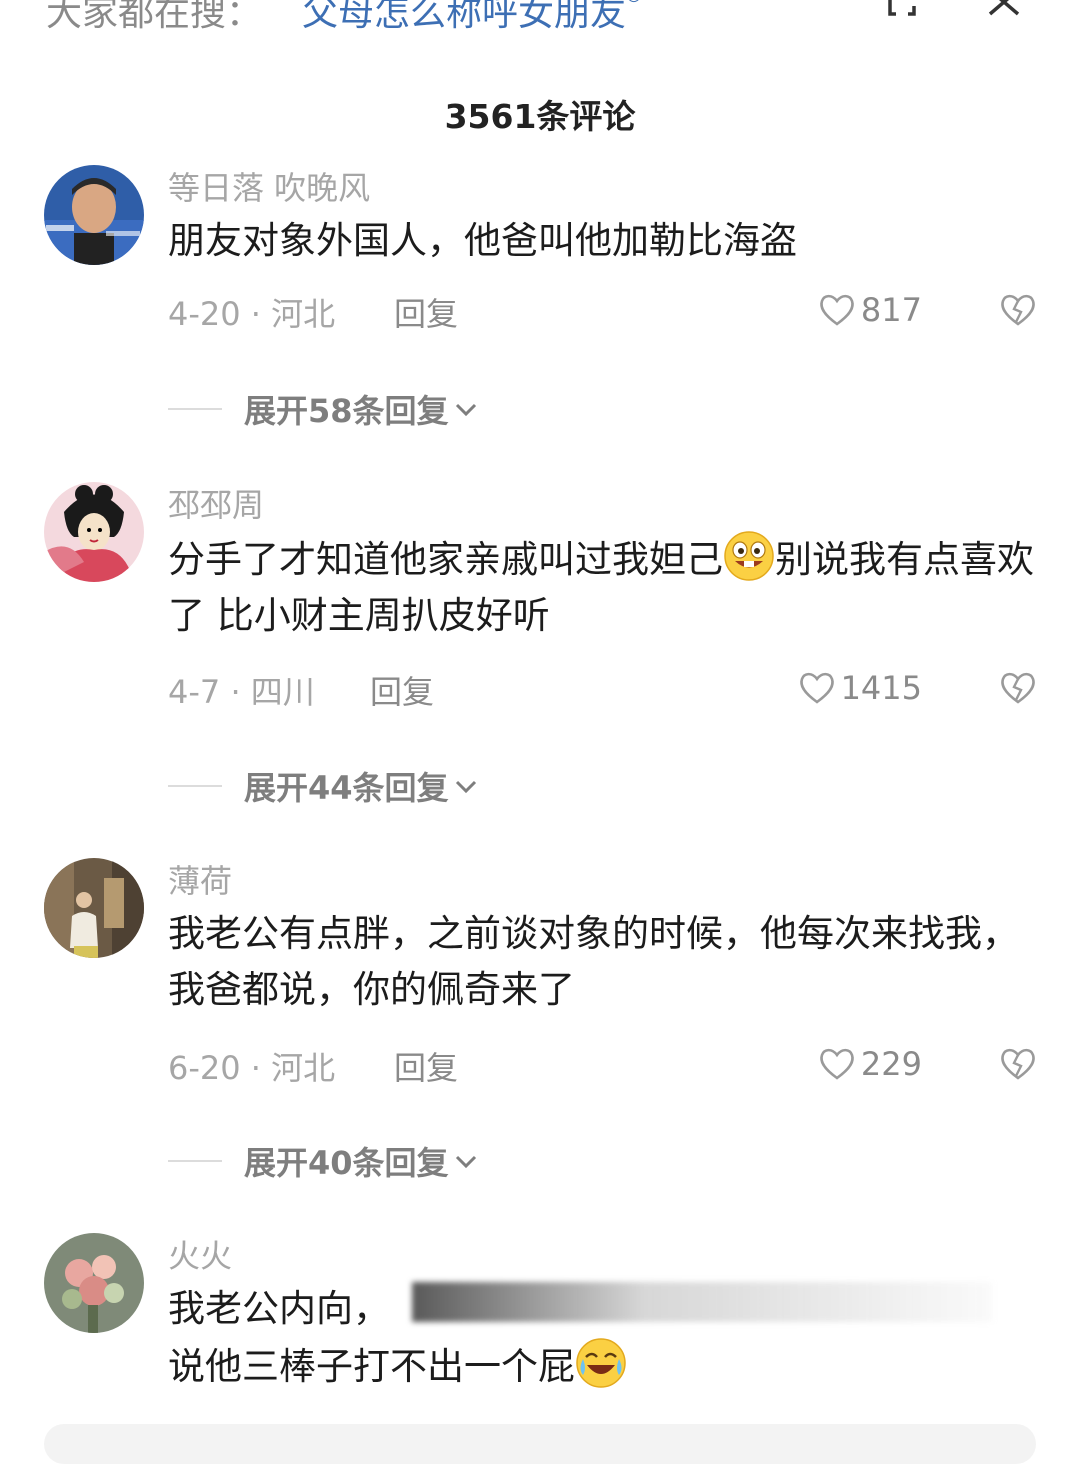 This screenshot has width=1080, height=1464. I want to click on comment-text: 我老公有点胖，之前谈对象的时候，他每次来找我，我爸都说，你的佩奇来了, so click(593, 961).